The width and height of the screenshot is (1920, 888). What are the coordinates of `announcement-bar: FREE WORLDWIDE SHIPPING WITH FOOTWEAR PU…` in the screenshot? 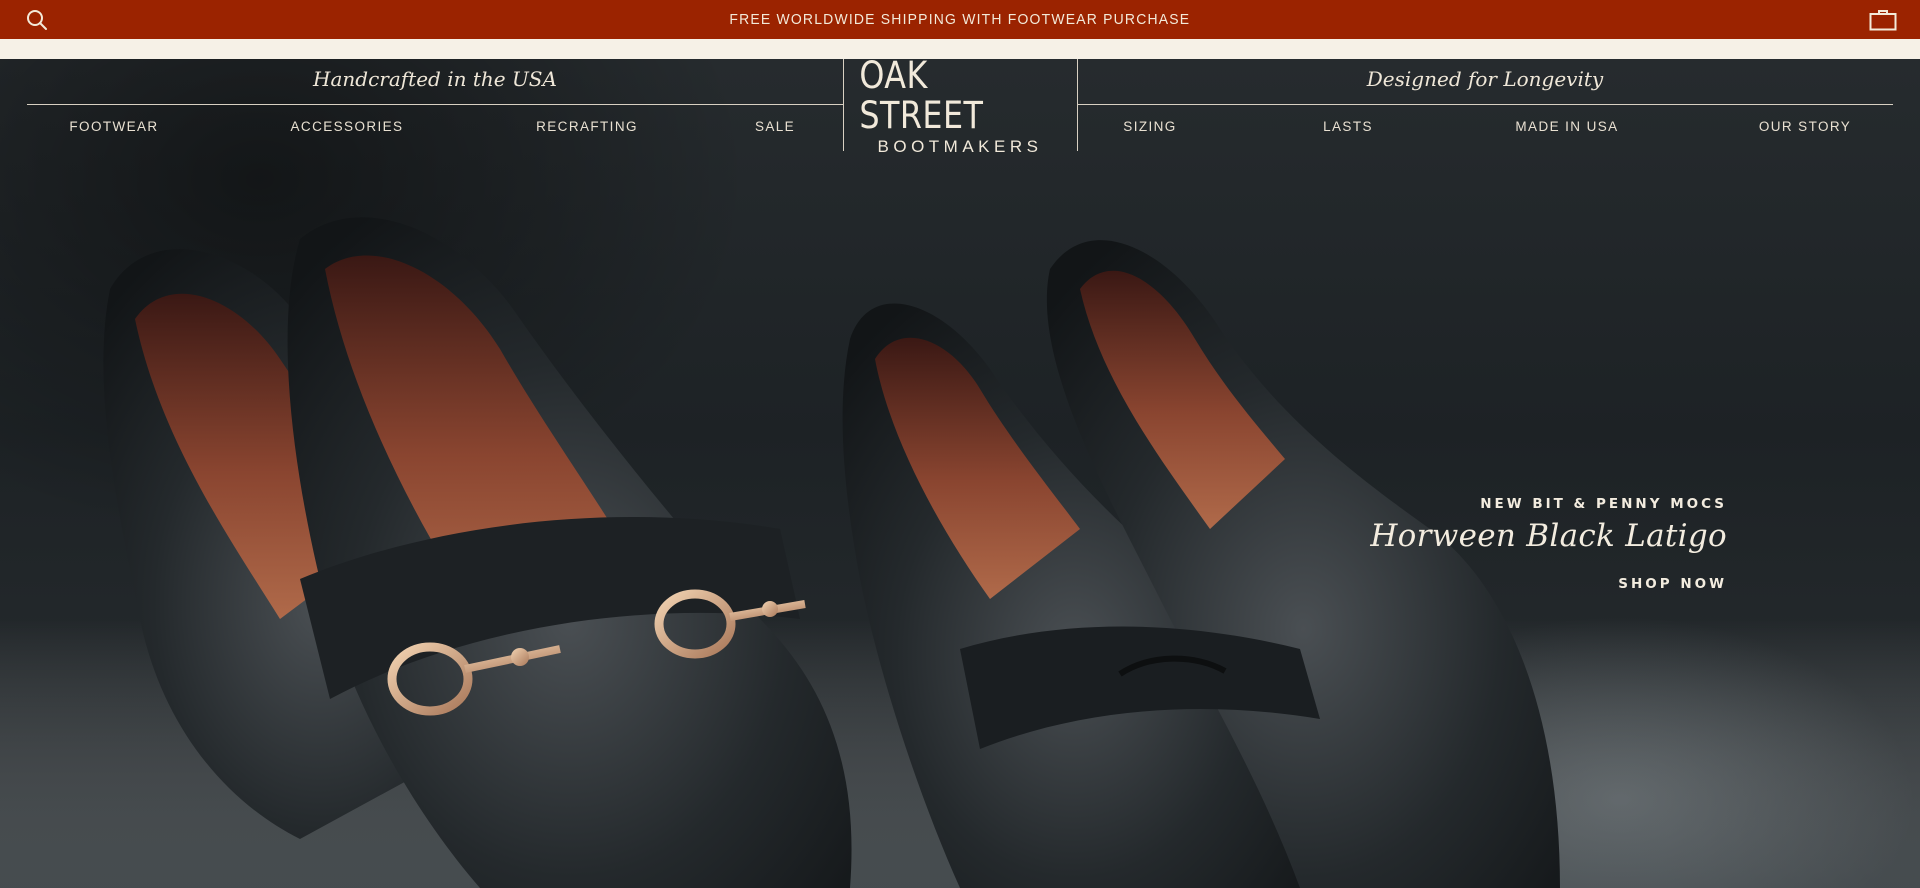 It's located at (960, 19).